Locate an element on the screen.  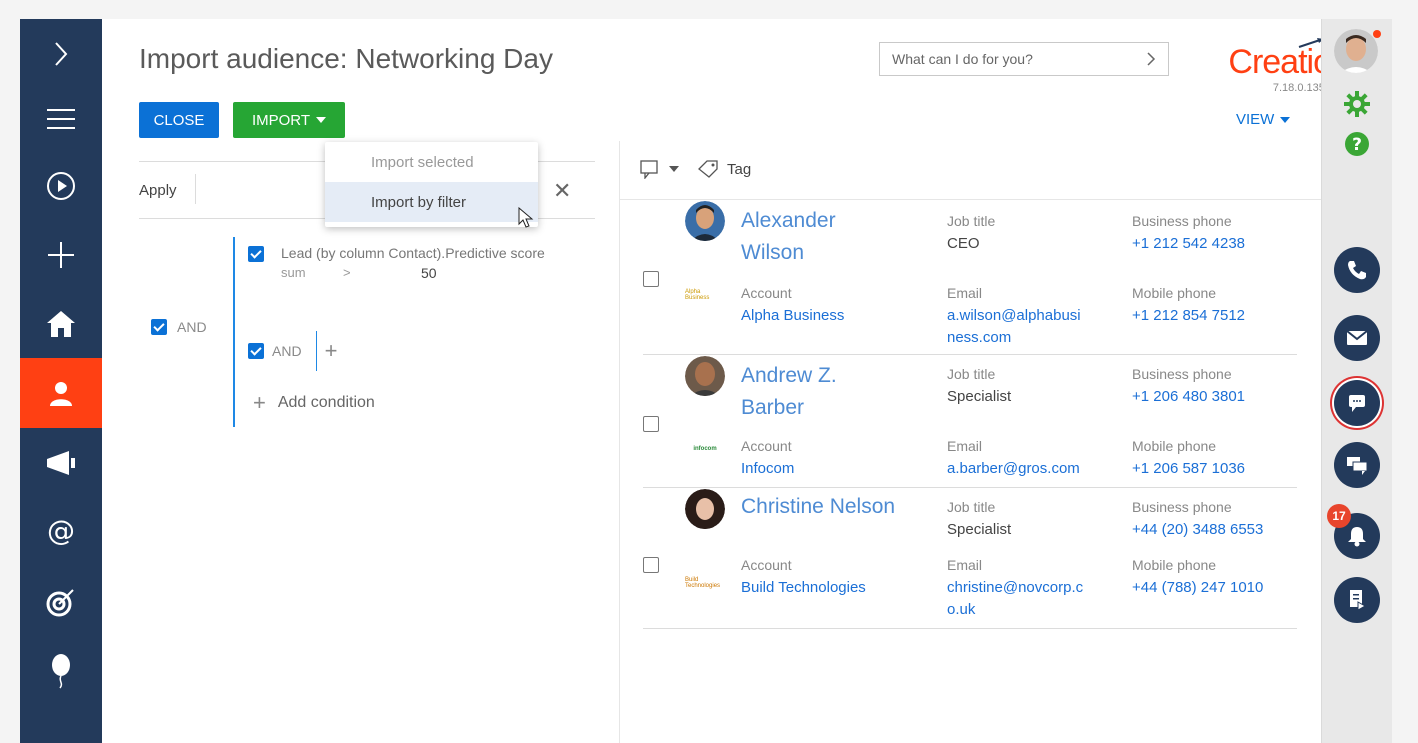
hamburger-icon is located at coordinates (61, 119).